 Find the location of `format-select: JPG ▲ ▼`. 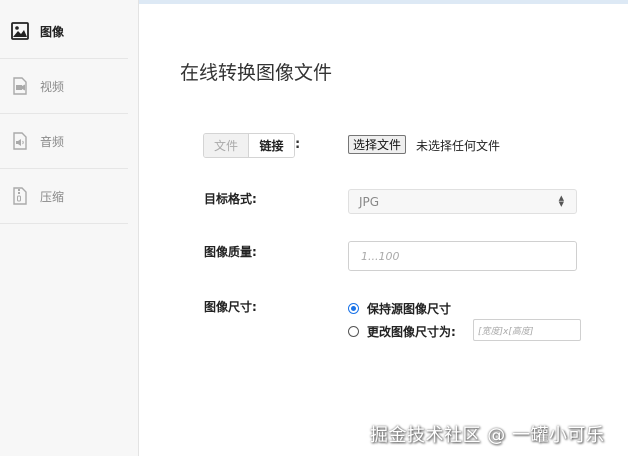

format-select: JPG ▲ ▼ is located at coordinates (462, 201).